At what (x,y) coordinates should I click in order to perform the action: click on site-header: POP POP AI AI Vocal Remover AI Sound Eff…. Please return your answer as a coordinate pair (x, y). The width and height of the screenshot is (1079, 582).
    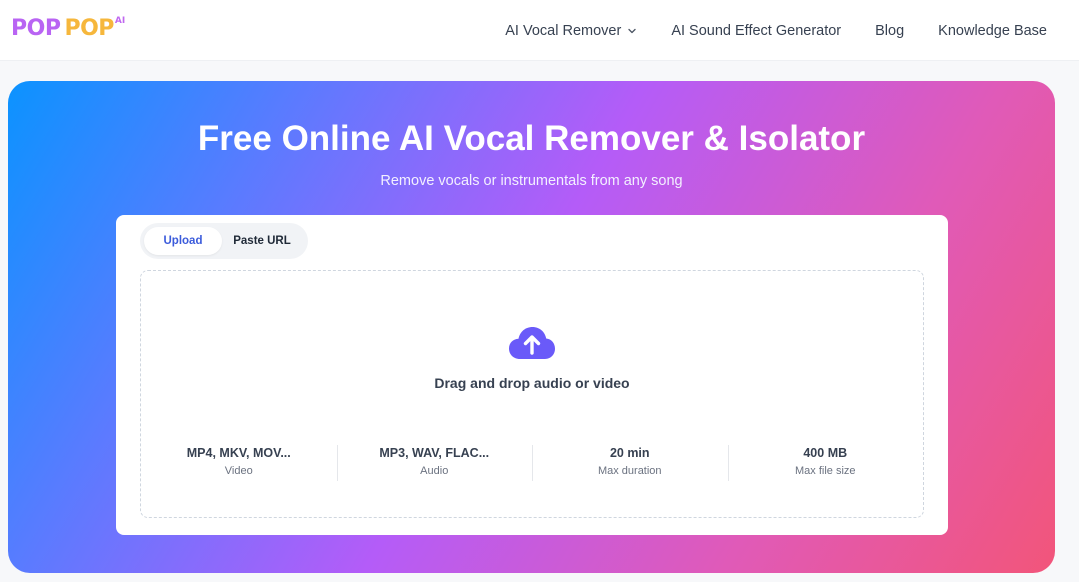
    Looking at the image, I should click on (539, 30).